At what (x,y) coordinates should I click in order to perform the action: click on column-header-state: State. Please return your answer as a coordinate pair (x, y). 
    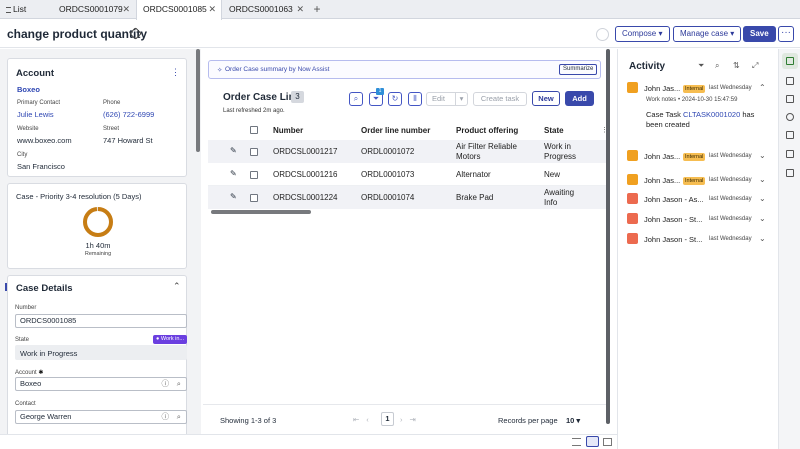
    Looking at the image, I should click on (554, 130).